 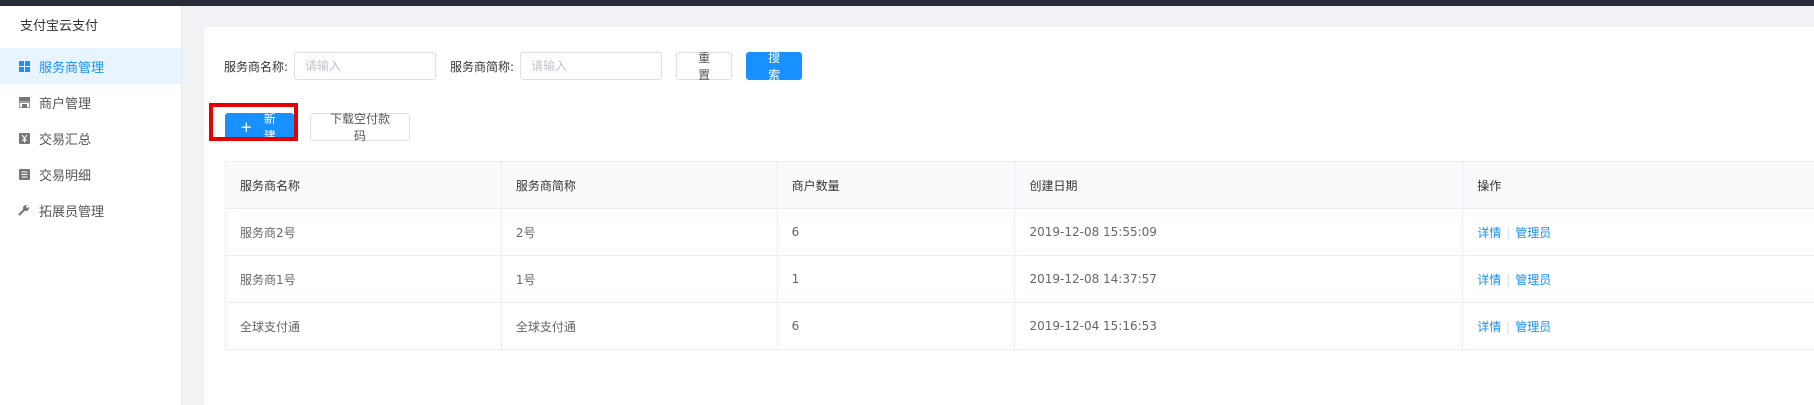 What do you see at coordinates (59, 26) in the screenshot?
I see `sidebar-brand: 支付宝云支付` at bounding box center [59, 26].